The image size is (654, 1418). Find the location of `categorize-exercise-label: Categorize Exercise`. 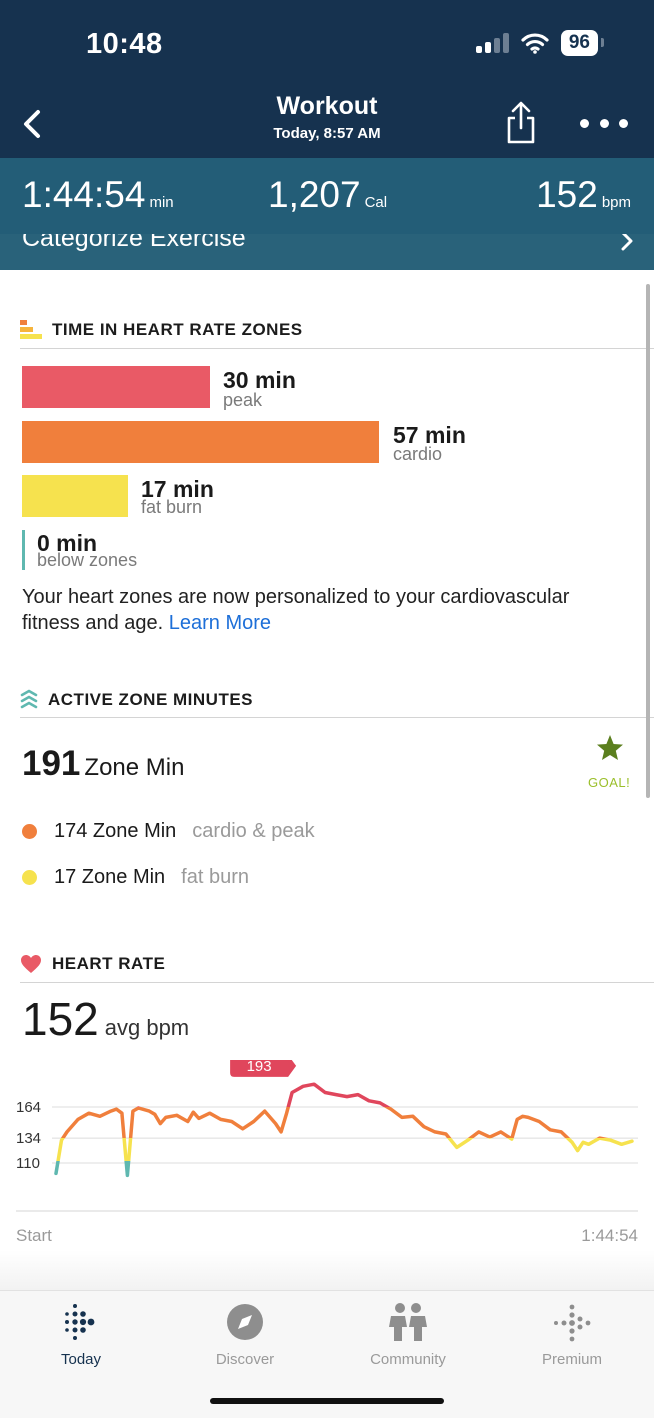

categorize-exercise-label: Categorize Exercise is located at coordinates (134, 243).